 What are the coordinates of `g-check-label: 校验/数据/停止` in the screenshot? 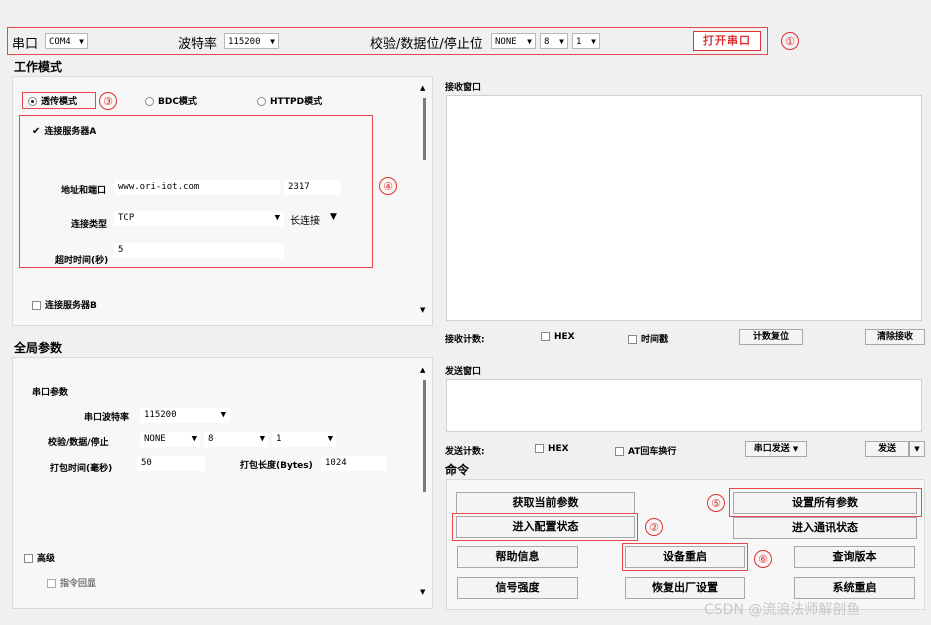 It's located at (78, 443).